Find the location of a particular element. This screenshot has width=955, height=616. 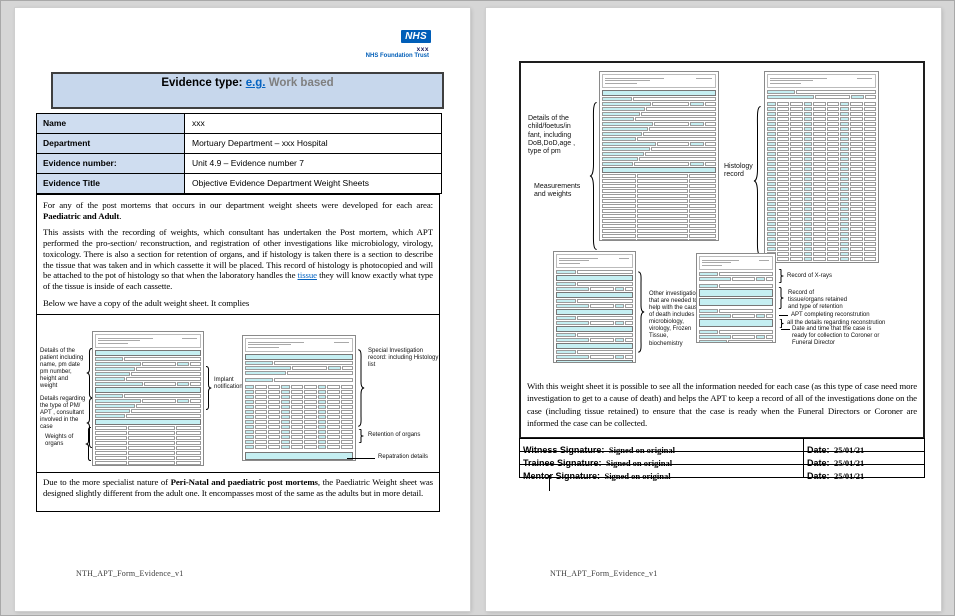

eg-hyperlink: e.g. is located at coordinates (256, 83).